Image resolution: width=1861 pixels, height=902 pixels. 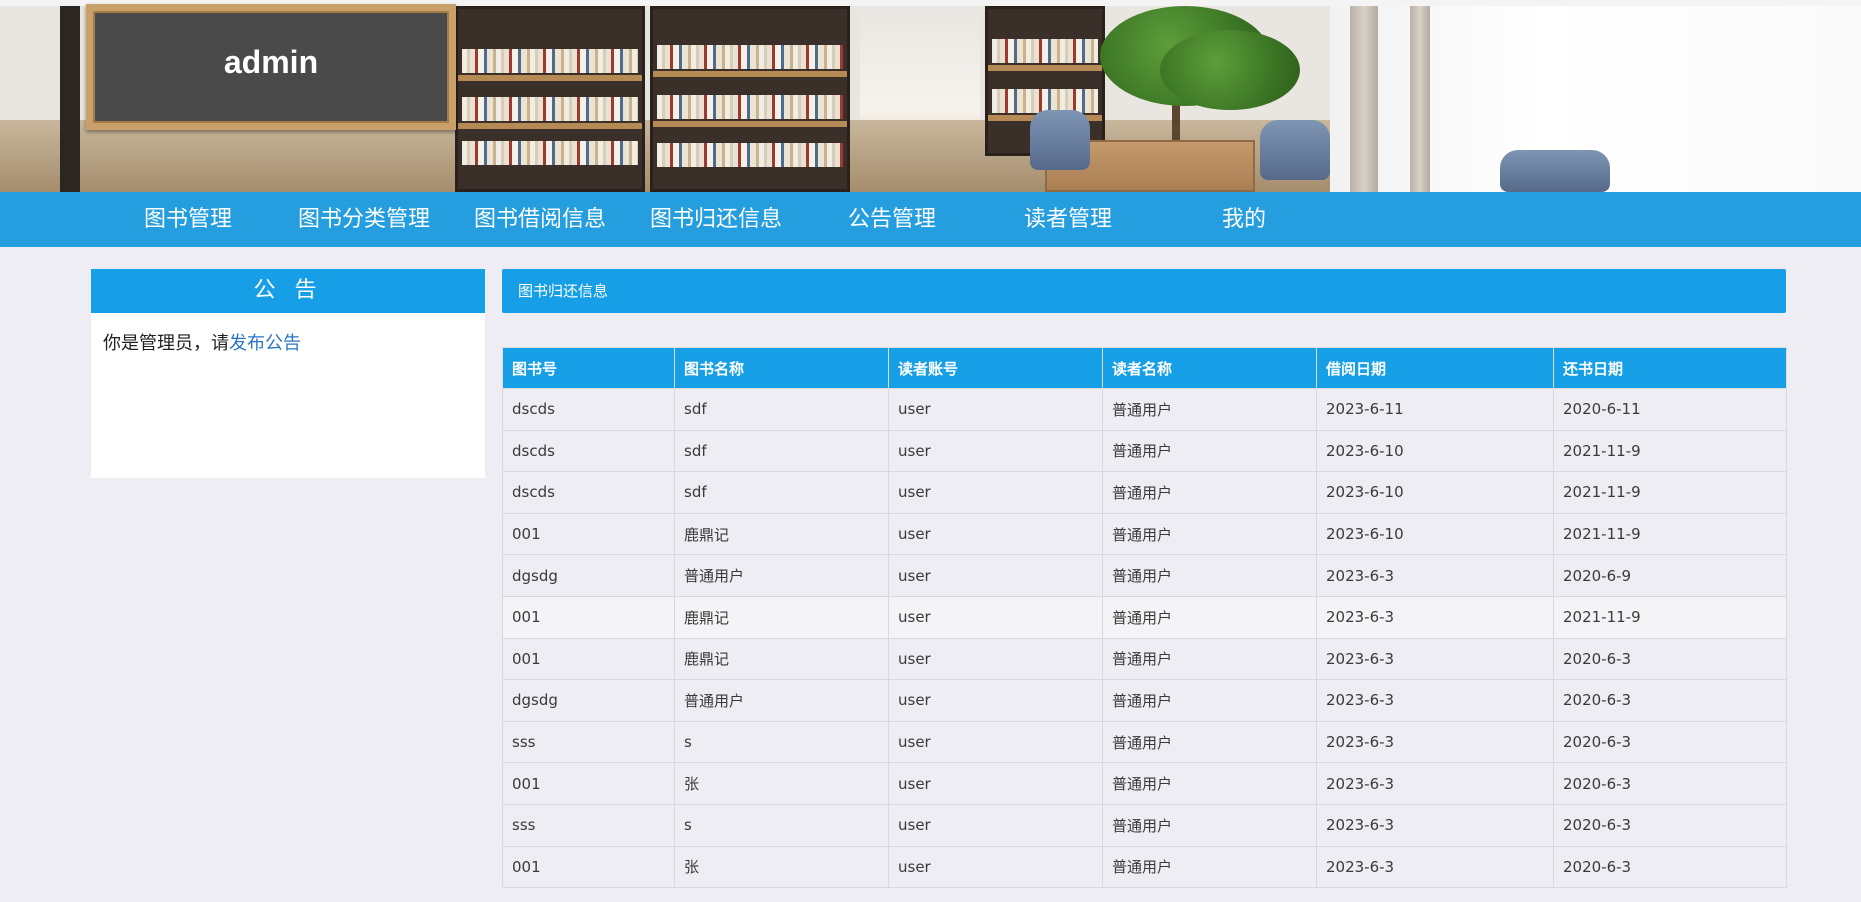 I want to click on main-nav: 图书管理 图书分类管理 图书借阅信息 图书归还信息 公告管理 读者管理 我的, so click(x=930, y=219).